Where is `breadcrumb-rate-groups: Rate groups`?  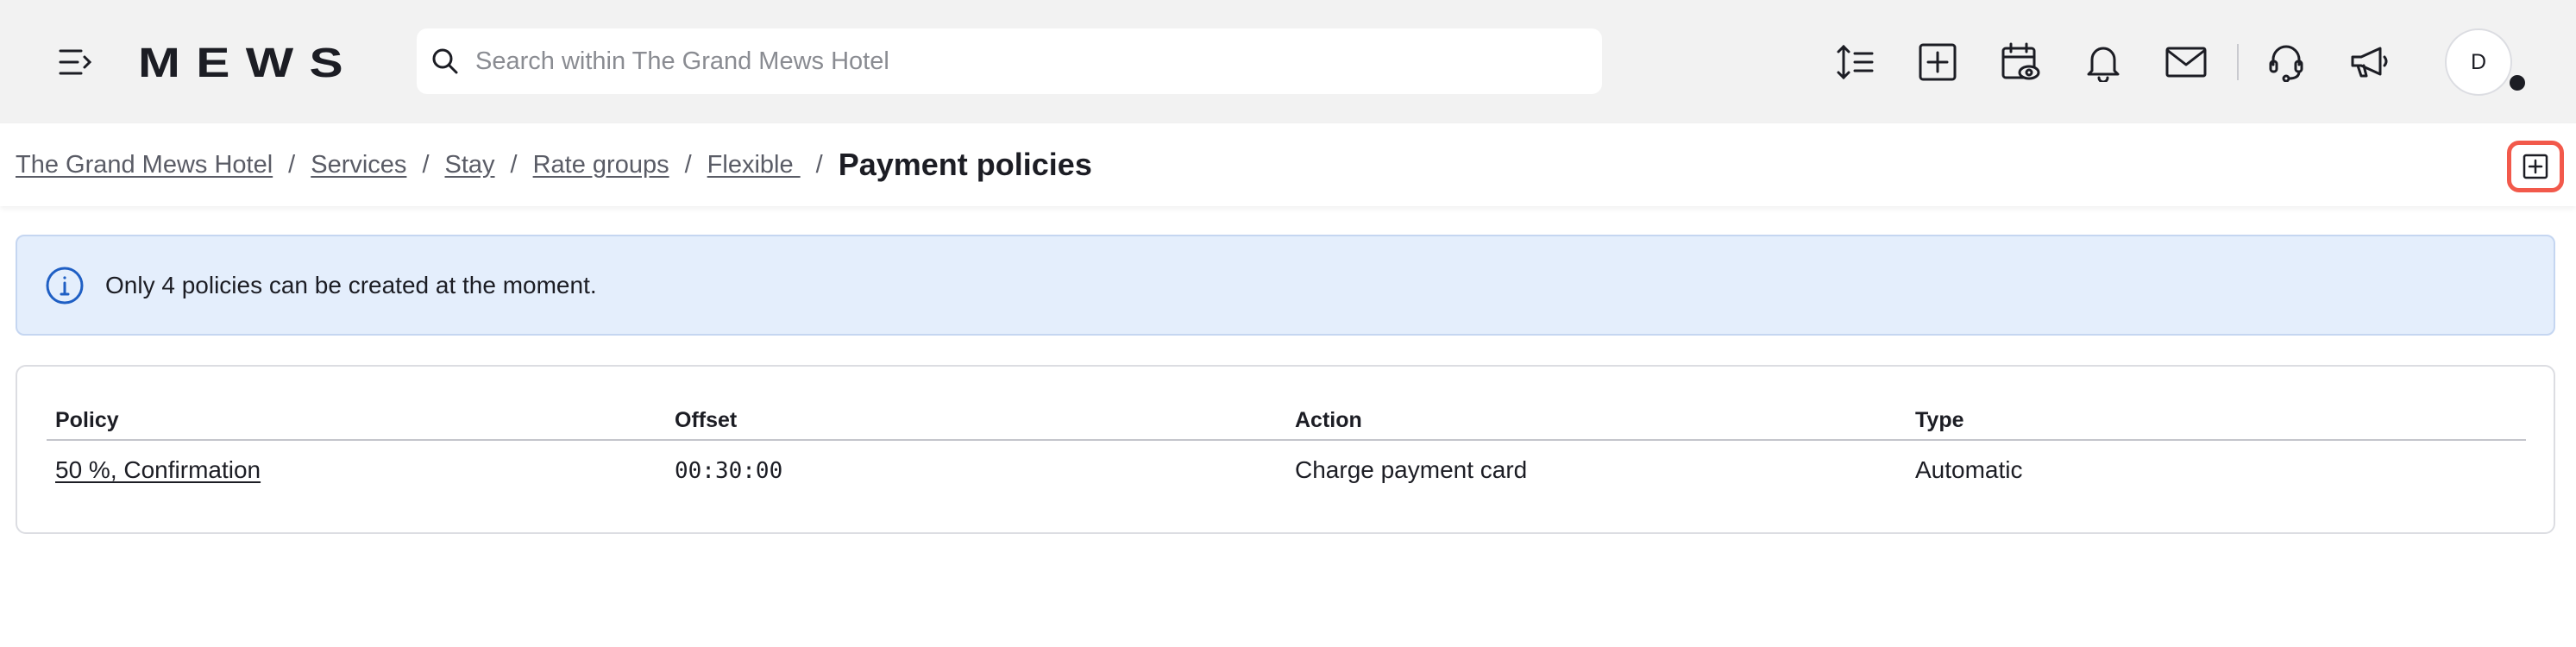
breadcrumb-rate-groups: Rate groups is located at coordinates (601, 165).